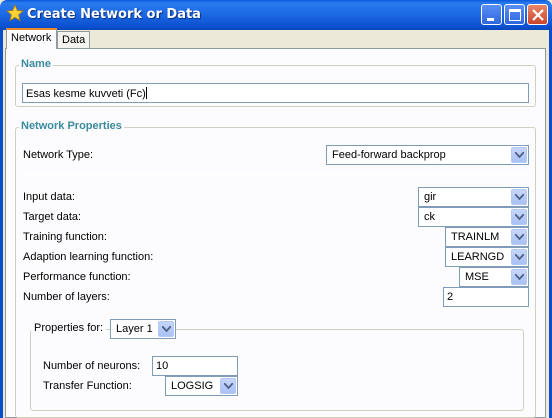 The image size is (552, 418). Describe the element at coordinates (275, 174) in the screenshot. I see `divider` at that location.